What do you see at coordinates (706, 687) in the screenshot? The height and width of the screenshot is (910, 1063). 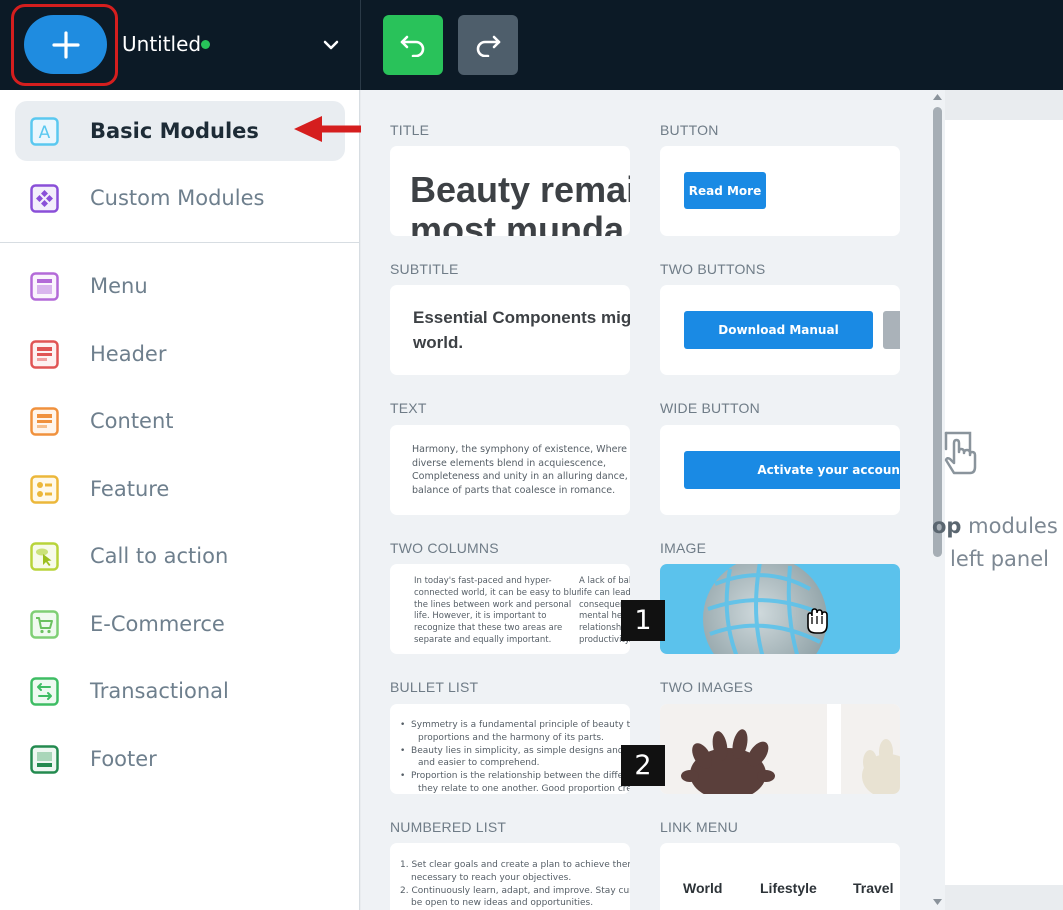 I see `module-label-two-images: TWO IMAGES` at bounding box center [706, 687].